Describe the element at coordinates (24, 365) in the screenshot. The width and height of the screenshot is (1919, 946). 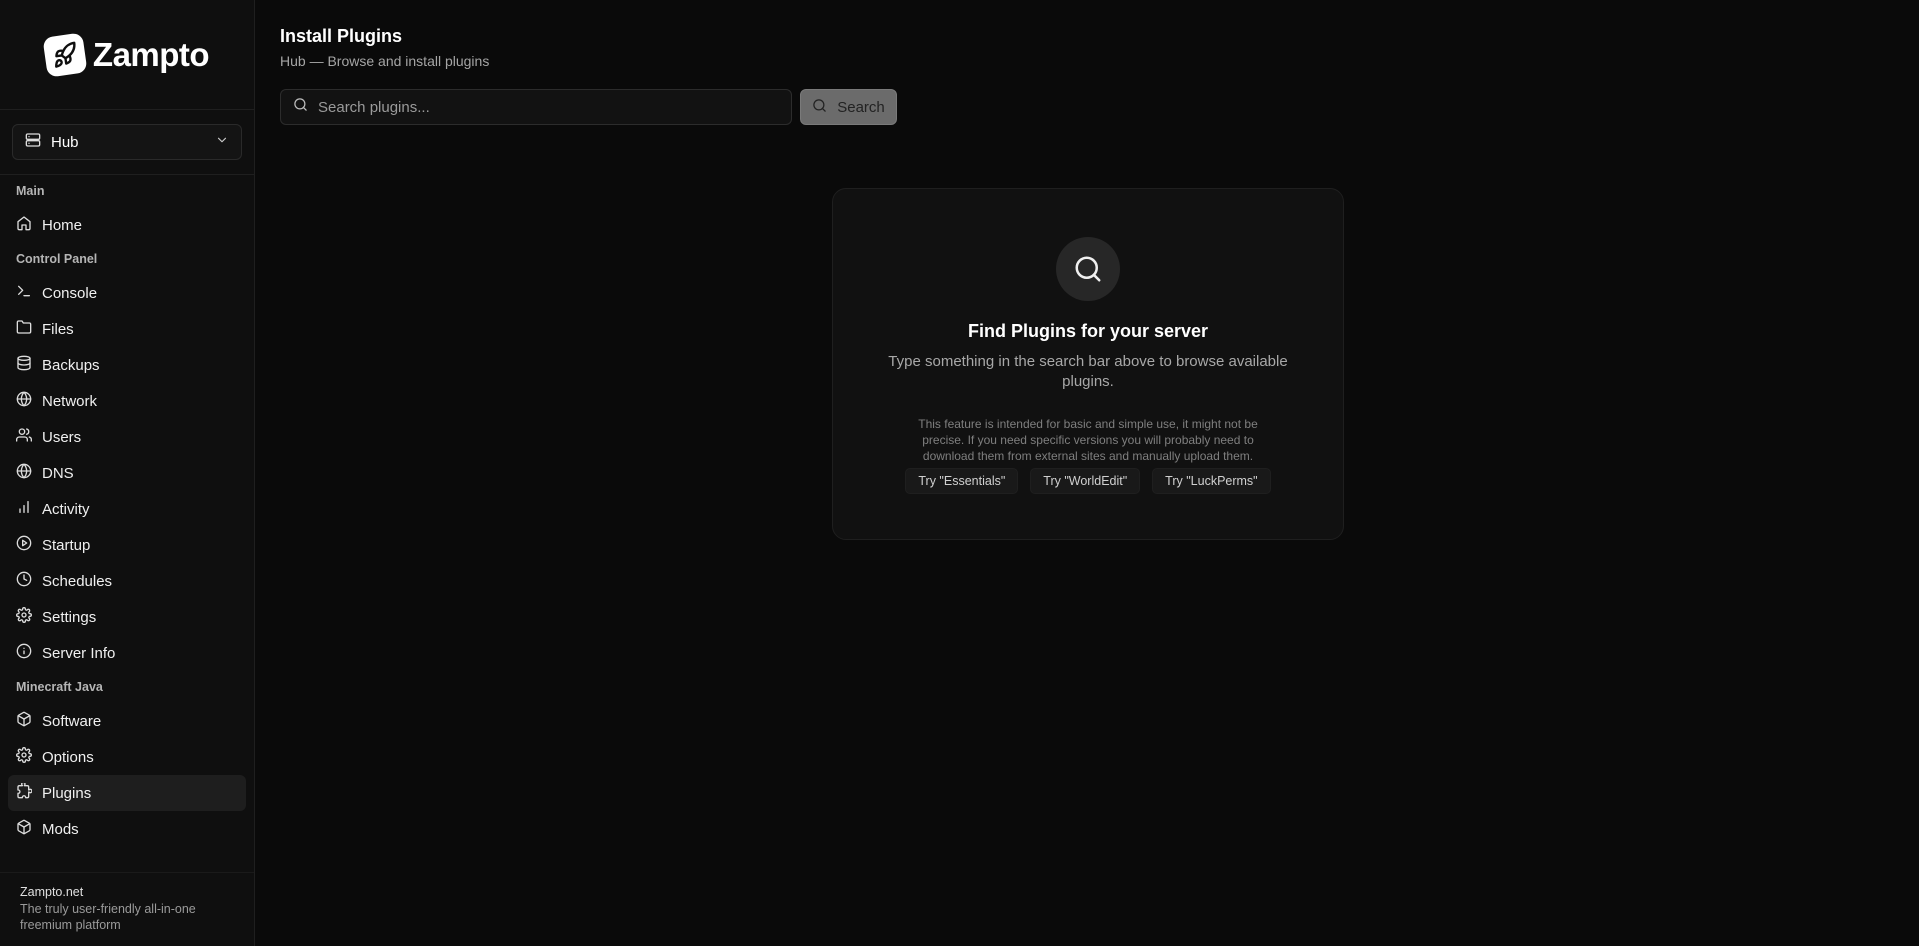
I see `database-icon` at that location.